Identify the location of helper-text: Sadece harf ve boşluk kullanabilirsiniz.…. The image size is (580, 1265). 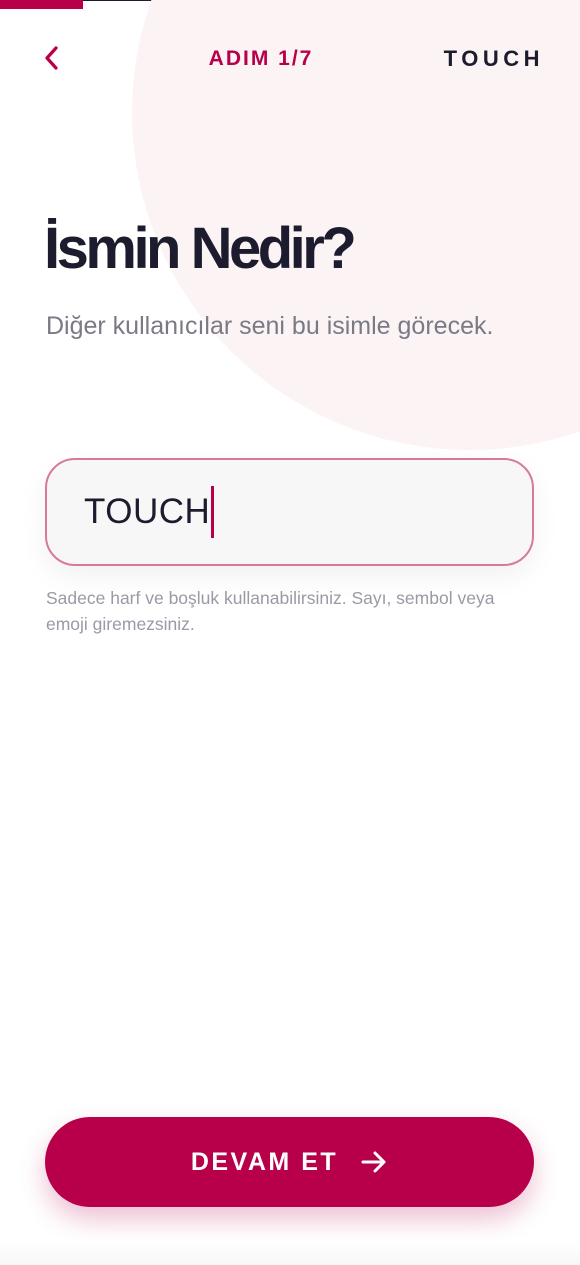
(270, 611).